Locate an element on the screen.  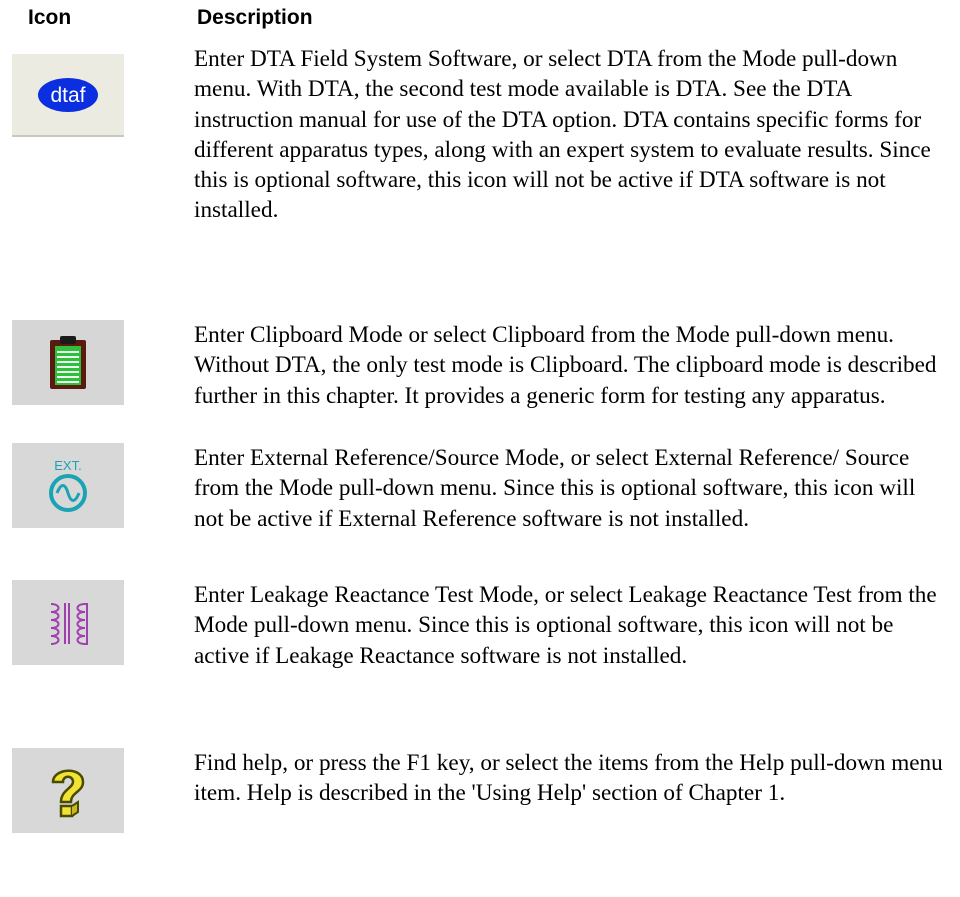
external-source-button: EXT. is located at coordinates (68, 485).